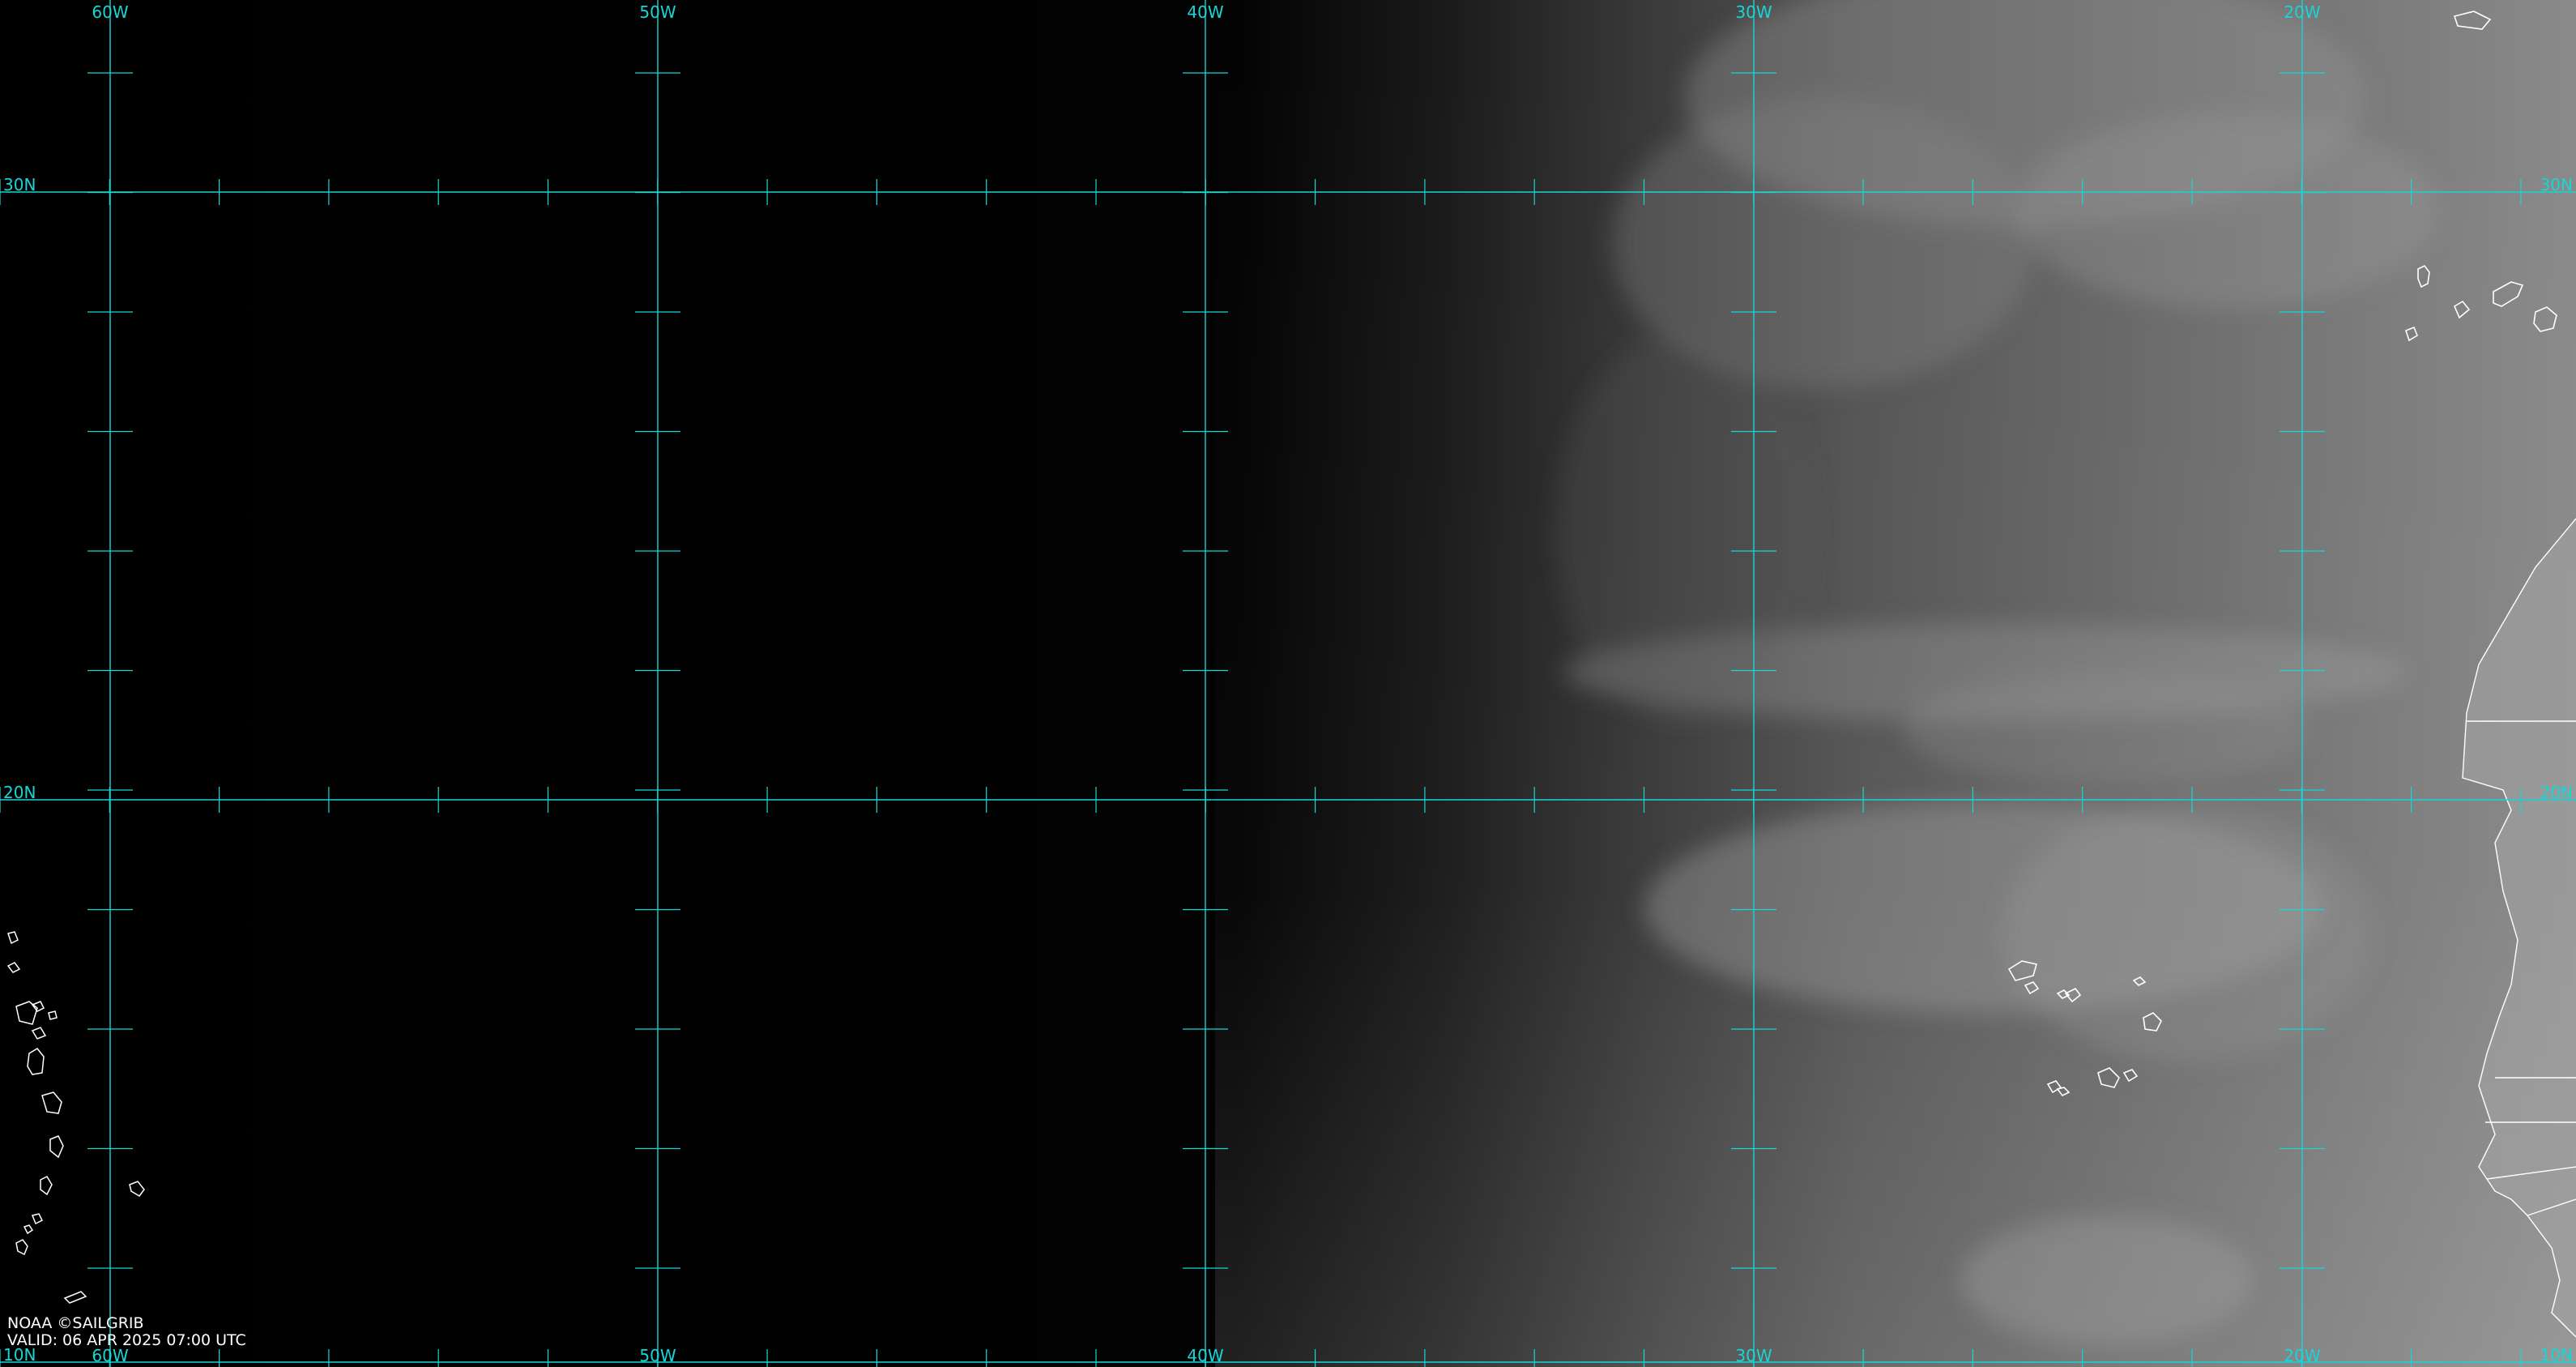 Image resolution: width=2576 pixels, height=1367 pixels. I want to click on longitude-label-top: 30W, so click(1754, 12).